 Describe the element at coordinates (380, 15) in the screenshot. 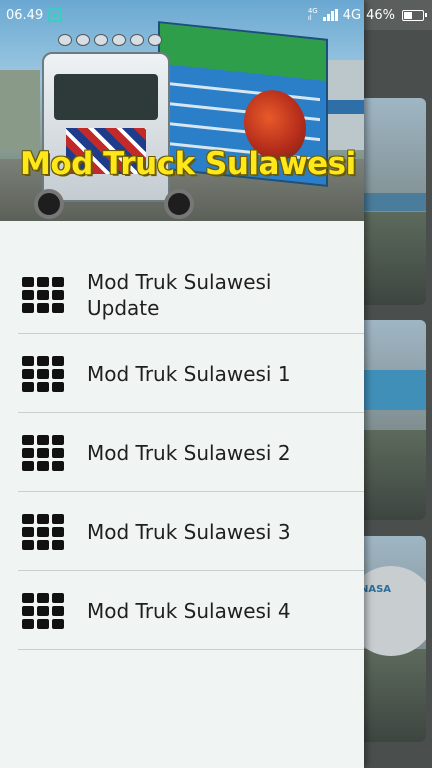

I see `battery-percent: 46%` at that location.